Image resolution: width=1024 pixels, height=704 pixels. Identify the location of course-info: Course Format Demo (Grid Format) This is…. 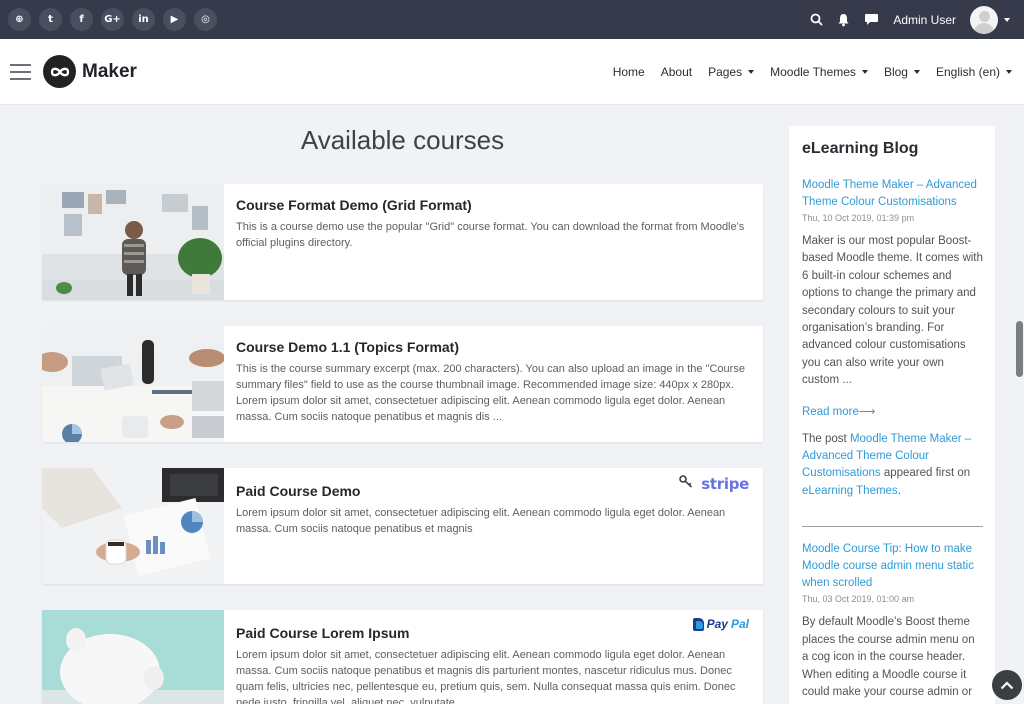
(493, 242).